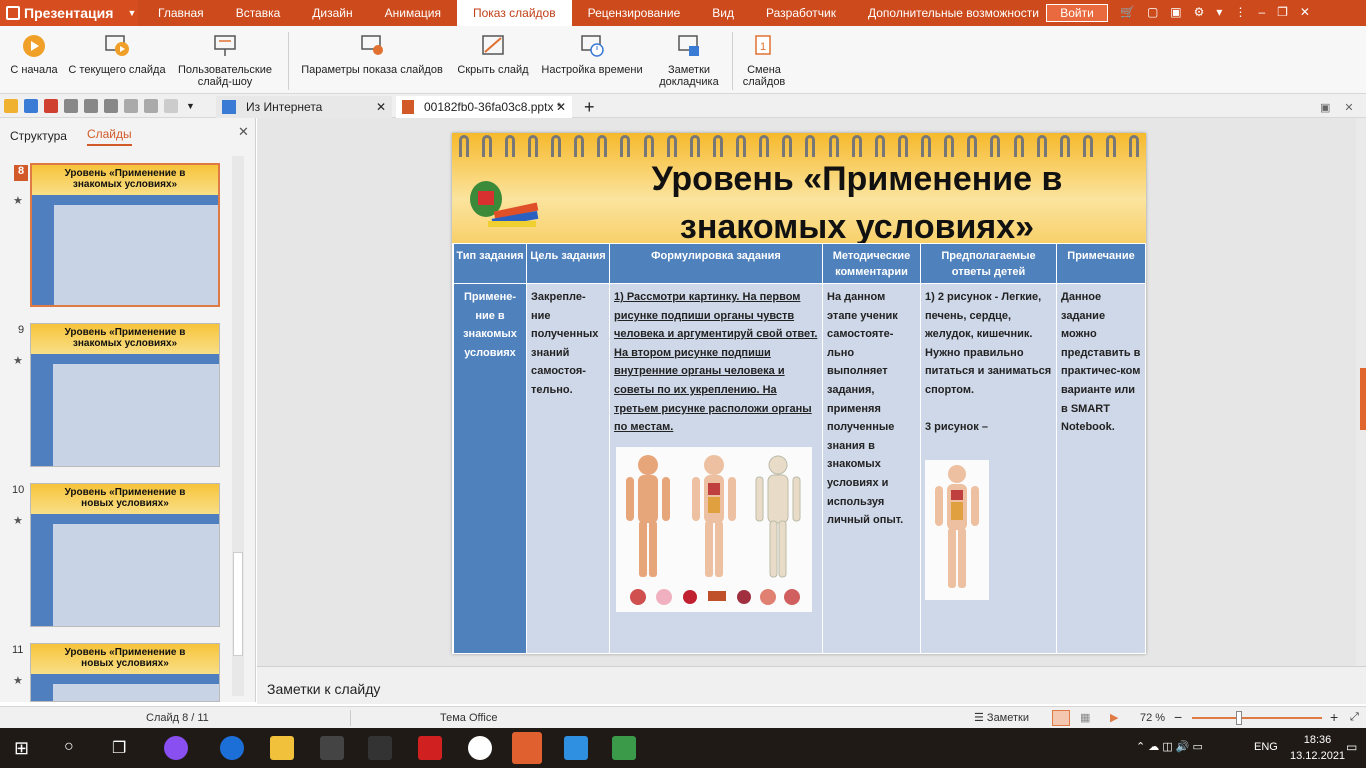 The image size is (1366, 768). What do you see at coordinates (11, 105) in the screenshot?
I see `open-folder-icon` at bounding box center [11, 105].